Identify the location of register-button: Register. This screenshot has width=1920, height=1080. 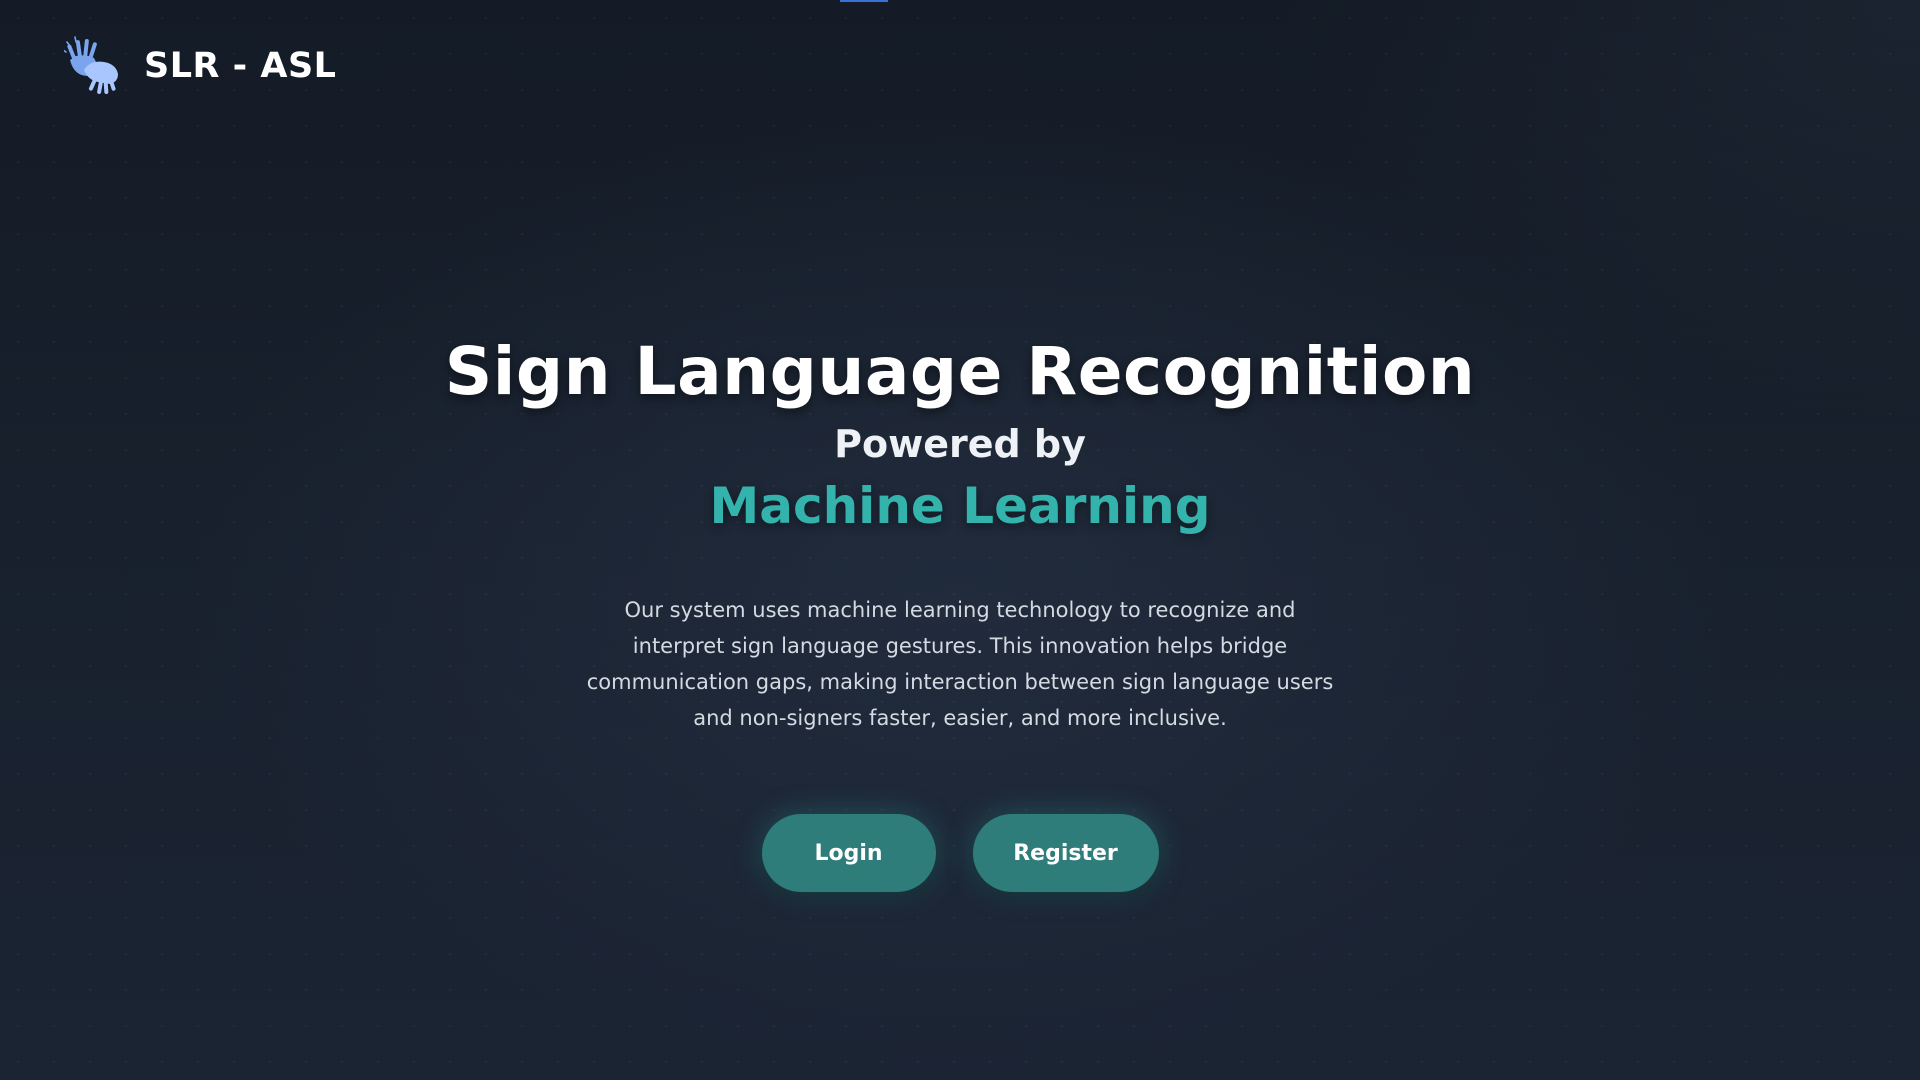
(1065, 853).